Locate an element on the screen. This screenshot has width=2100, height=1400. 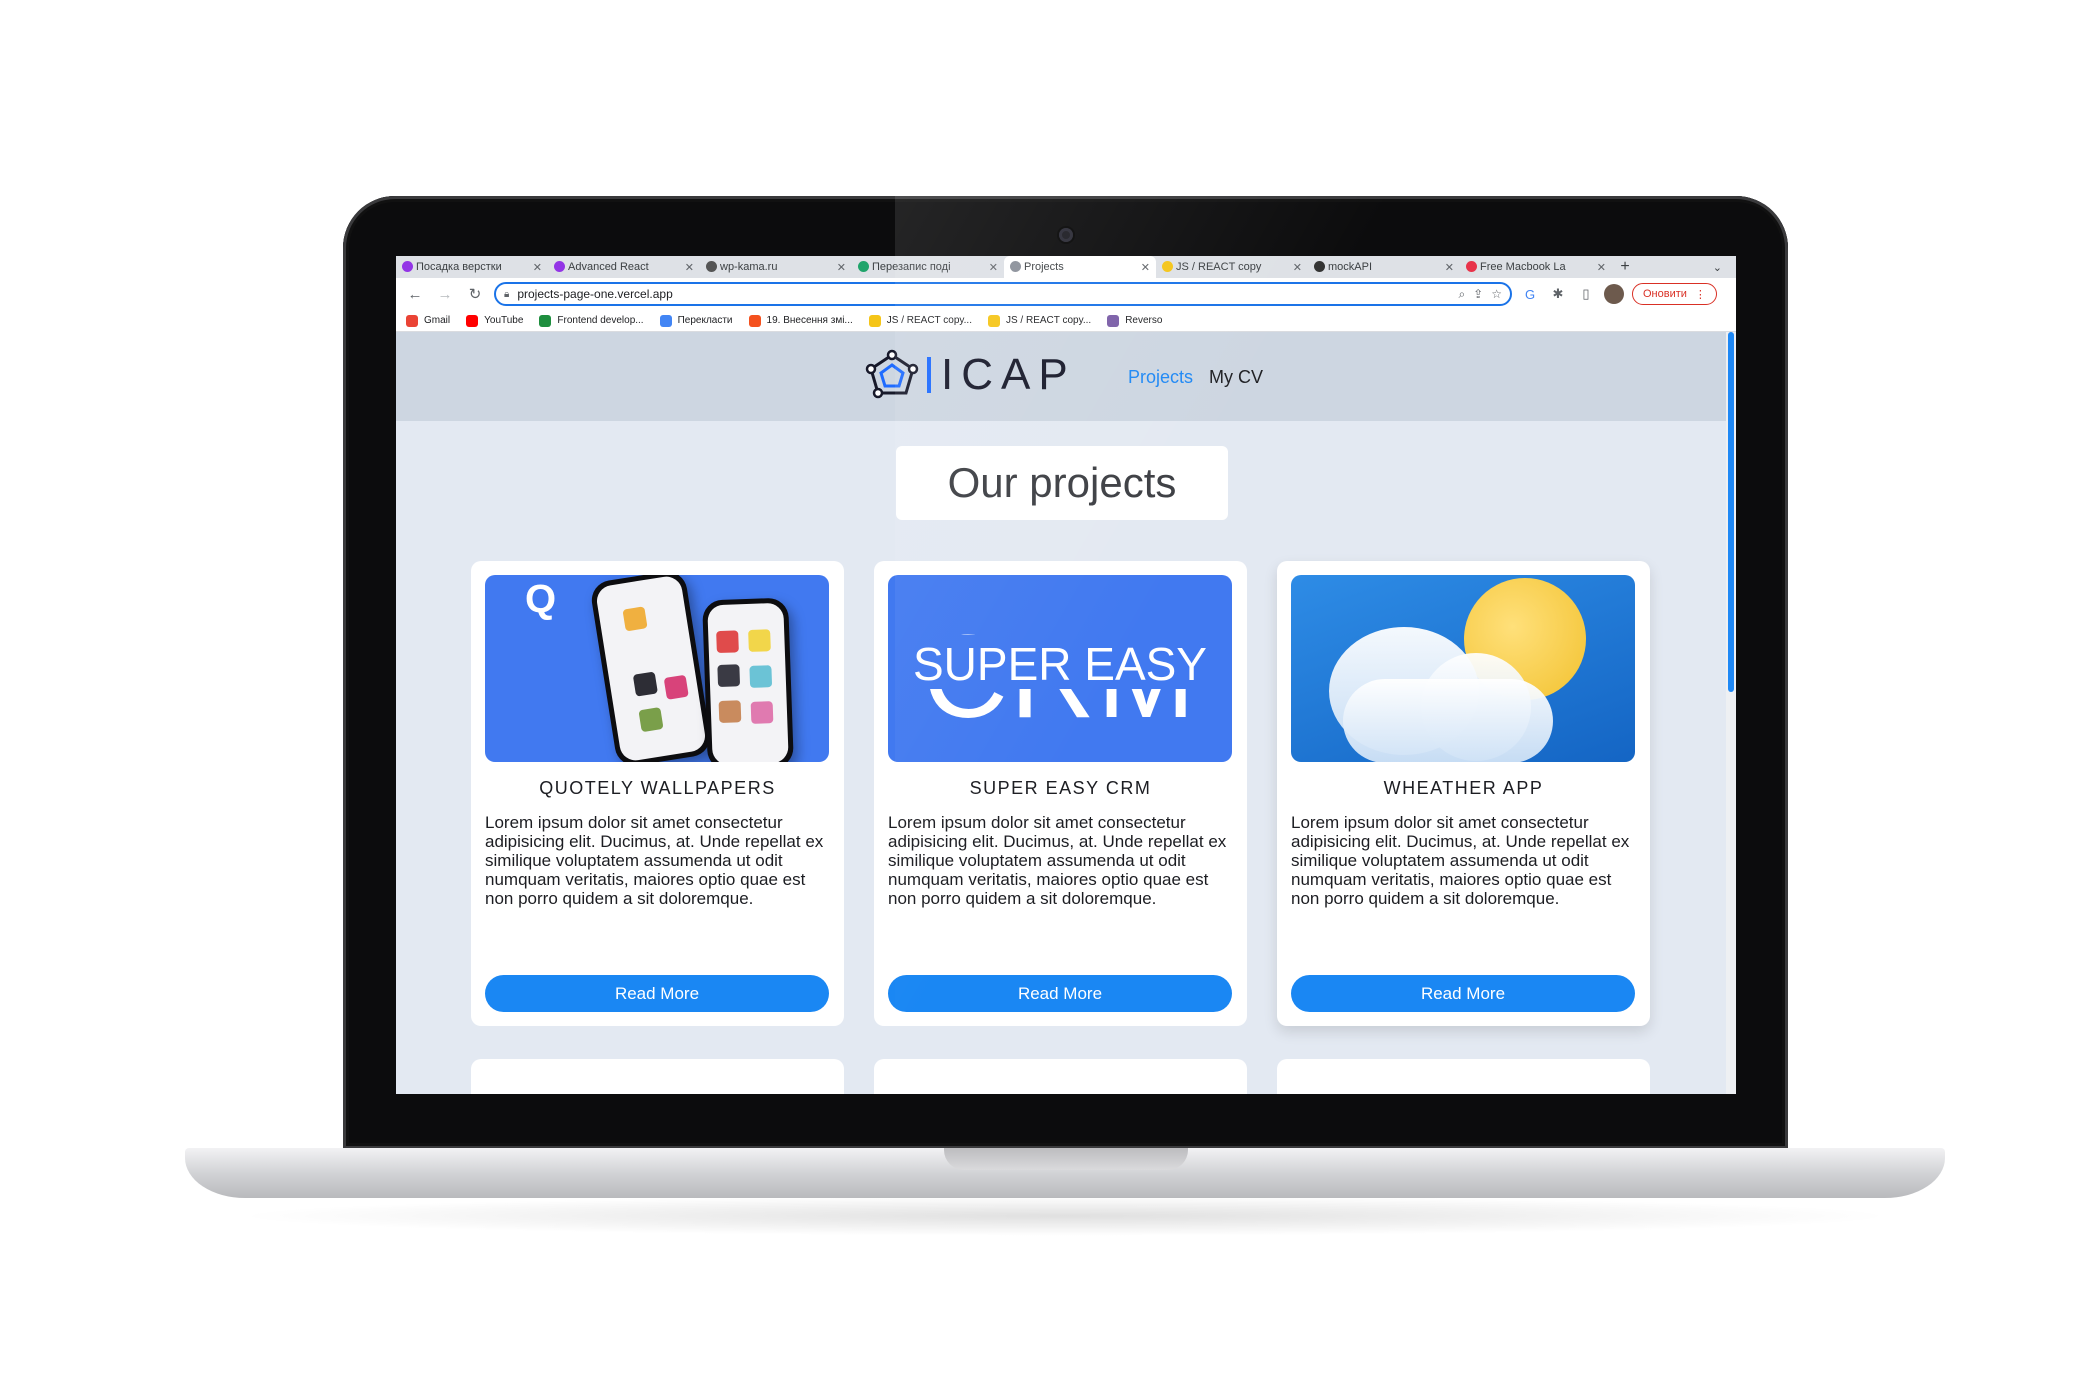
site-header: ICAP Projects My CV is located at coordinates (1061, 376).